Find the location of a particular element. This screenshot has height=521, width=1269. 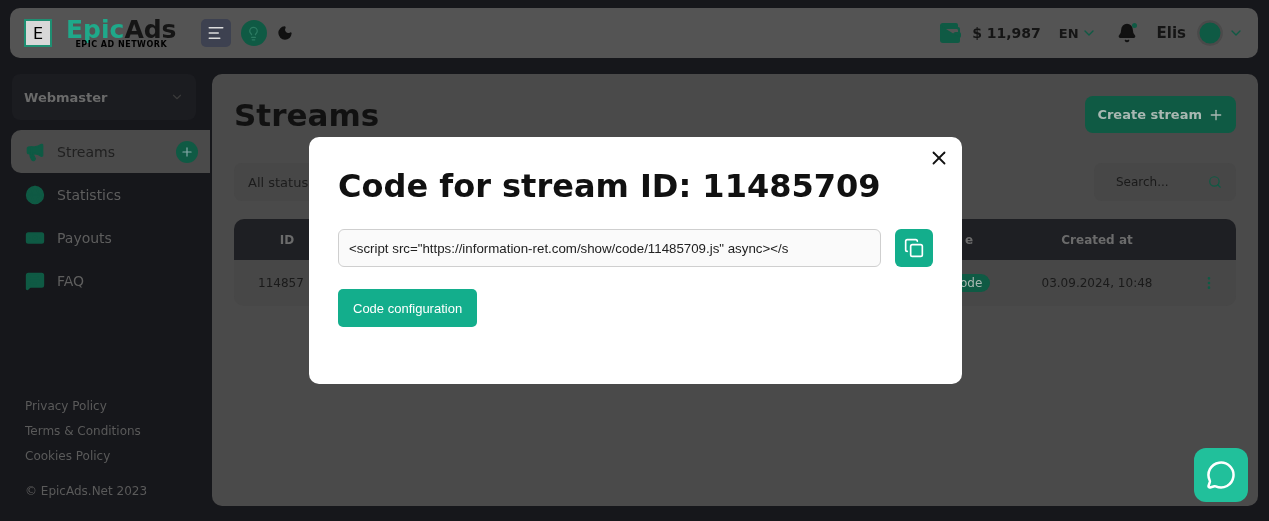

avatar-icon is located at coordinates (1210, 33).